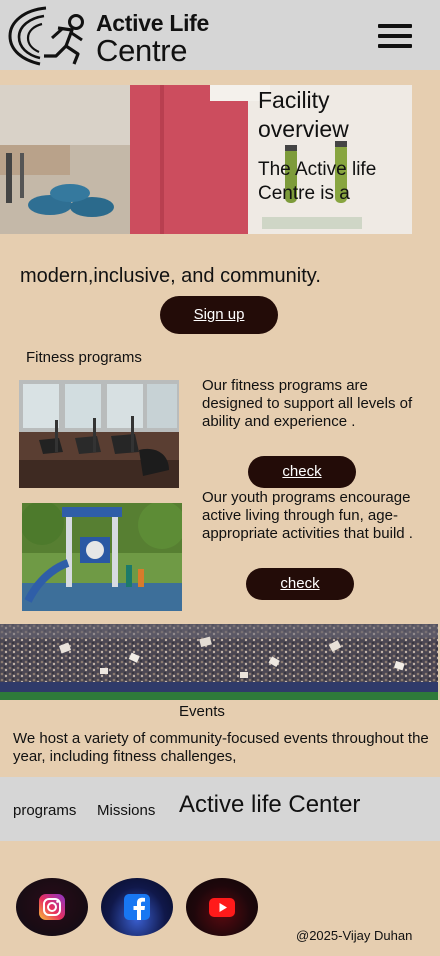 Image resolution: width=440 pixels, height=956 pixels. What do you see at coordinates (48, 36) in the screenshot?
I see `runner-logo-icon` at bounding box center [48, 36].